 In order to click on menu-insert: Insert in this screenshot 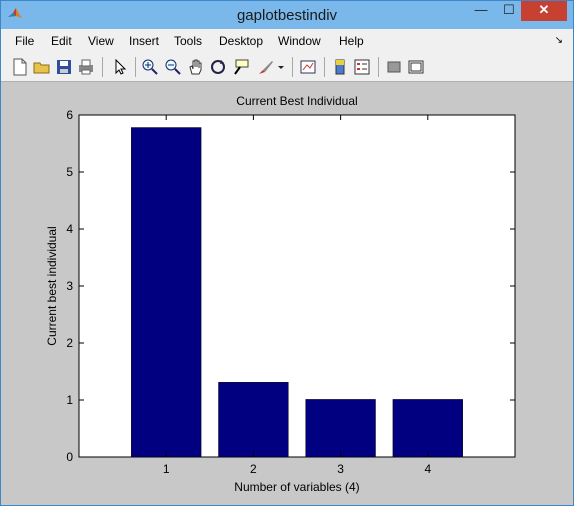, I will do `click(144, 41)`.